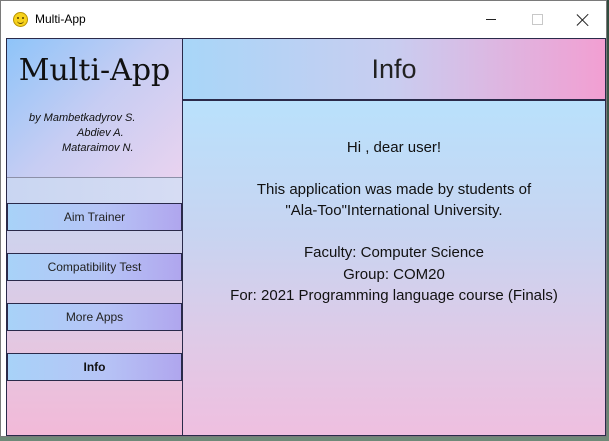  Describe the element at coordinates (94, 70) in the screenshot. I see `app-logo-title: Multi-App` at that location.